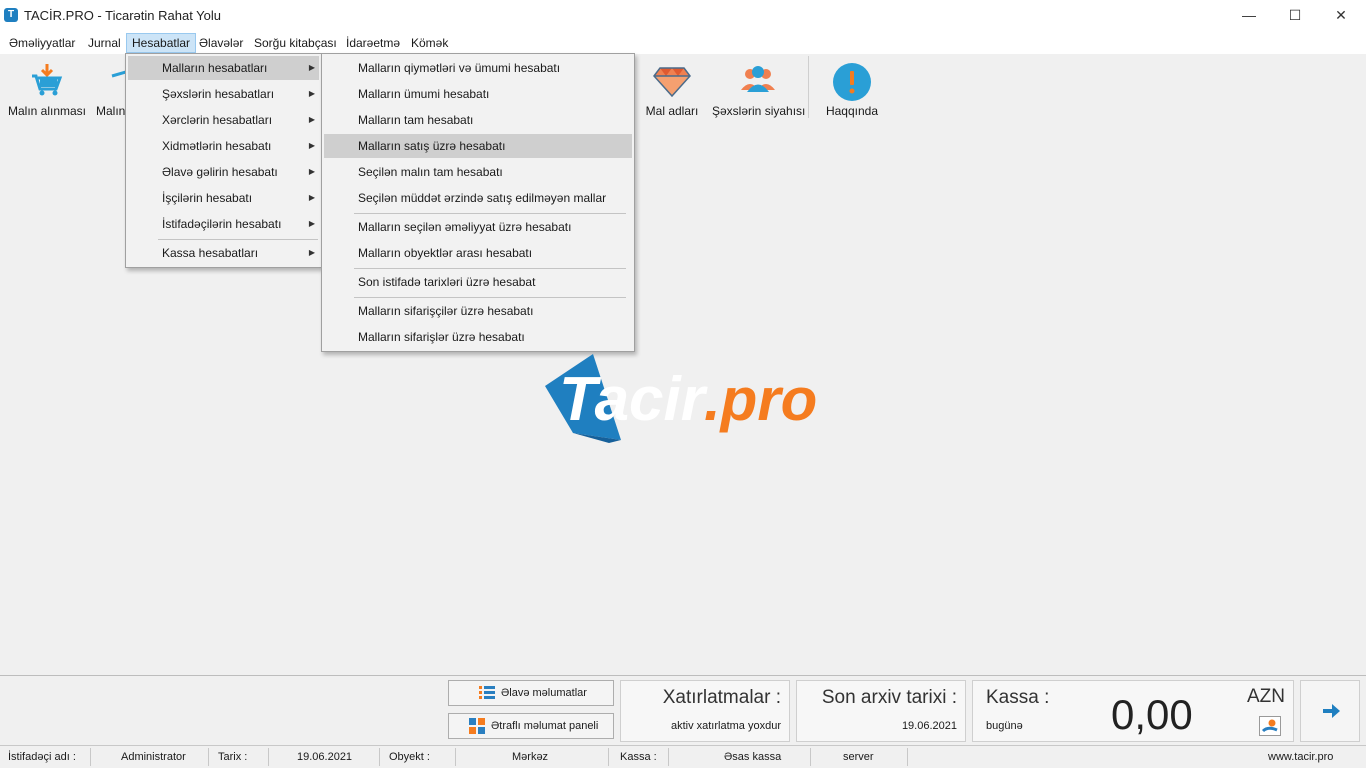  Describe the element at coordinates (233, 757) in the screenshot. I see `status-date-label: Tarix :` at that location.